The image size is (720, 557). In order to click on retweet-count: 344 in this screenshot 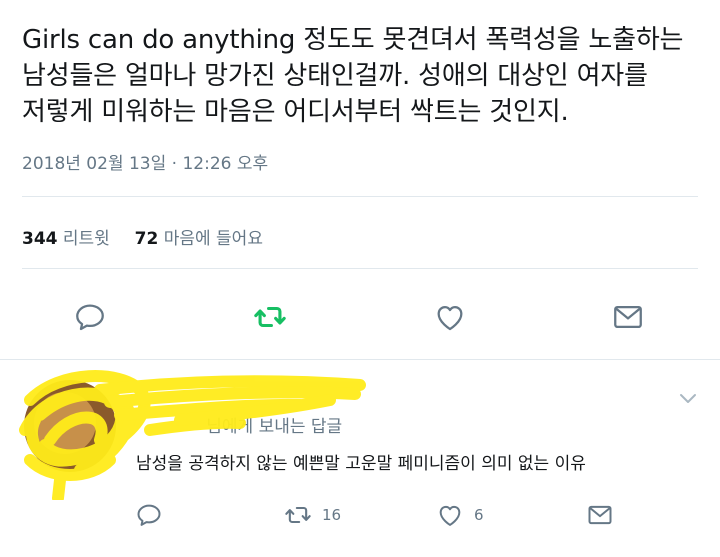, I will do `click(40, 239)`.